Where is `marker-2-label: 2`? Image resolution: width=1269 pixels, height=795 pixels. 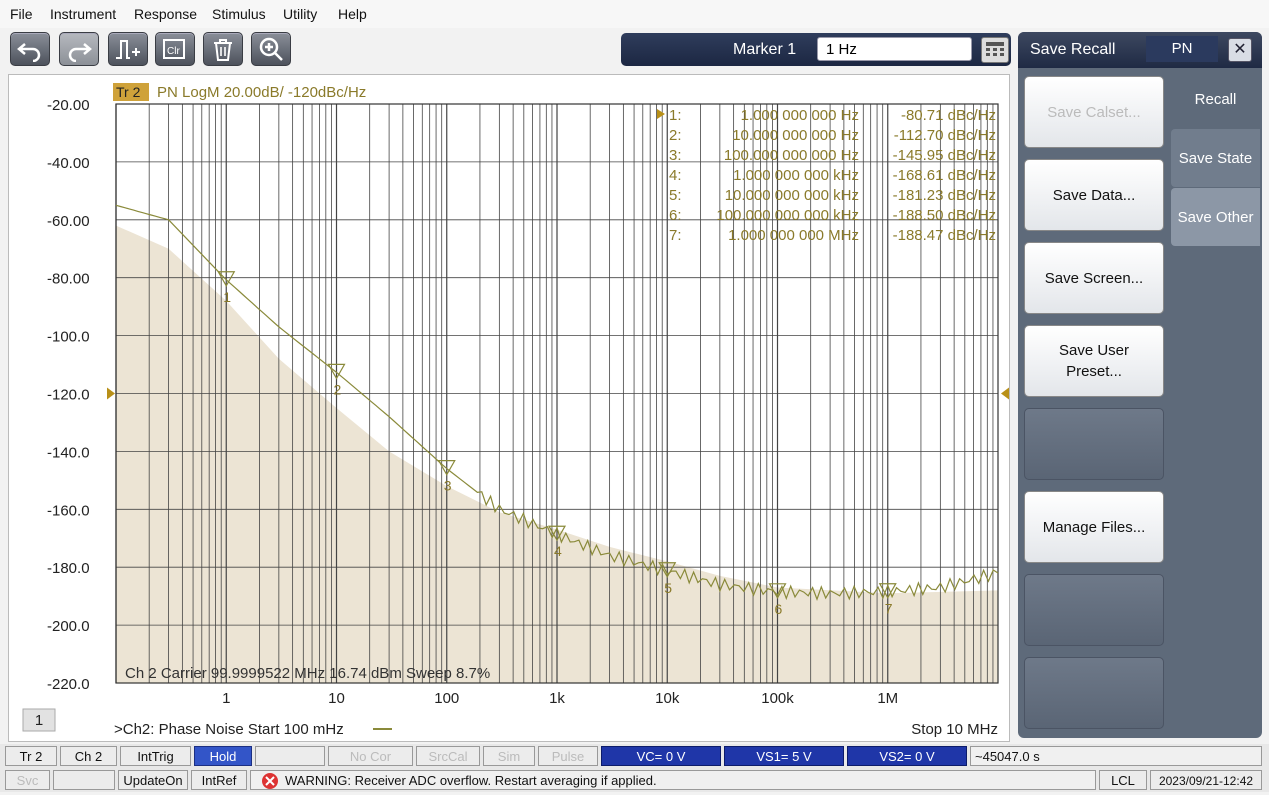
marker-2-label: 2 is located at coordinates (338, 389).